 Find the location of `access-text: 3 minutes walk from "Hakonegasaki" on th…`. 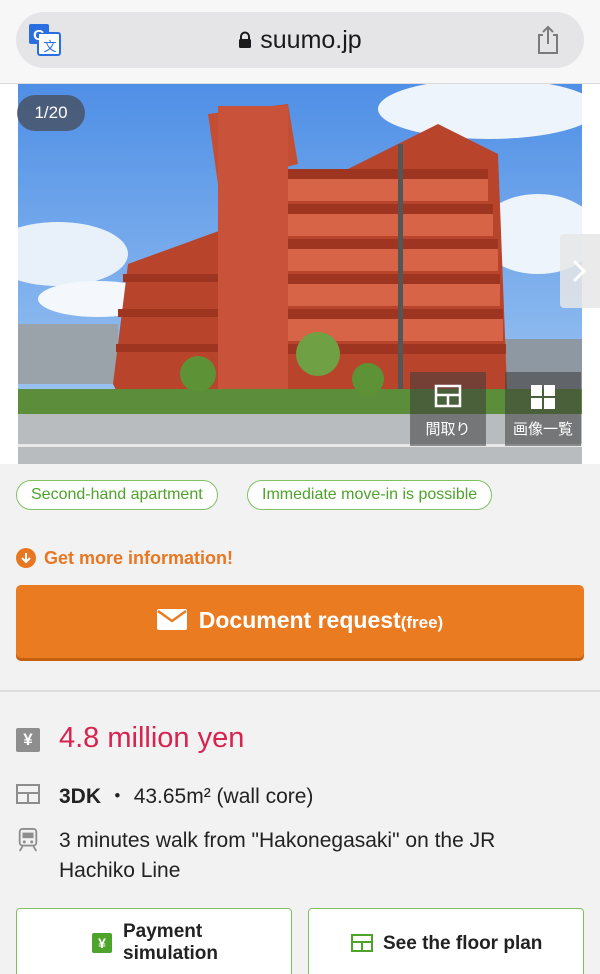

access-text: 3 minutes walk from "Hakonegasaki" on th… is located at coordinates (277, 855).